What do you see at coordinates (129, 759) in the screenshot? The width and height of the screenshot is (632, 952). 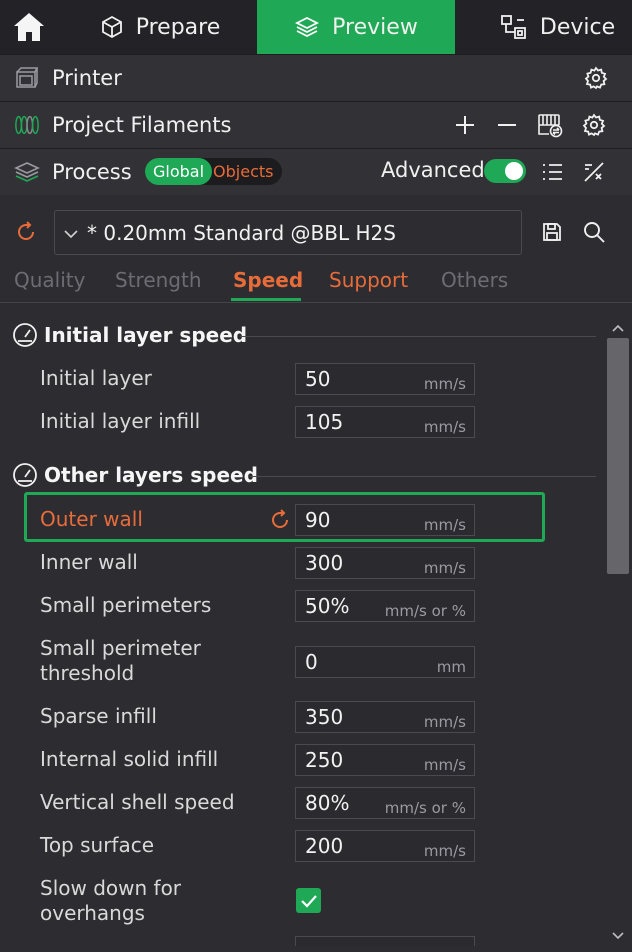 I see `row-label-internal-solid-infill: Internal solid infill` at bounding box center [129, 759].